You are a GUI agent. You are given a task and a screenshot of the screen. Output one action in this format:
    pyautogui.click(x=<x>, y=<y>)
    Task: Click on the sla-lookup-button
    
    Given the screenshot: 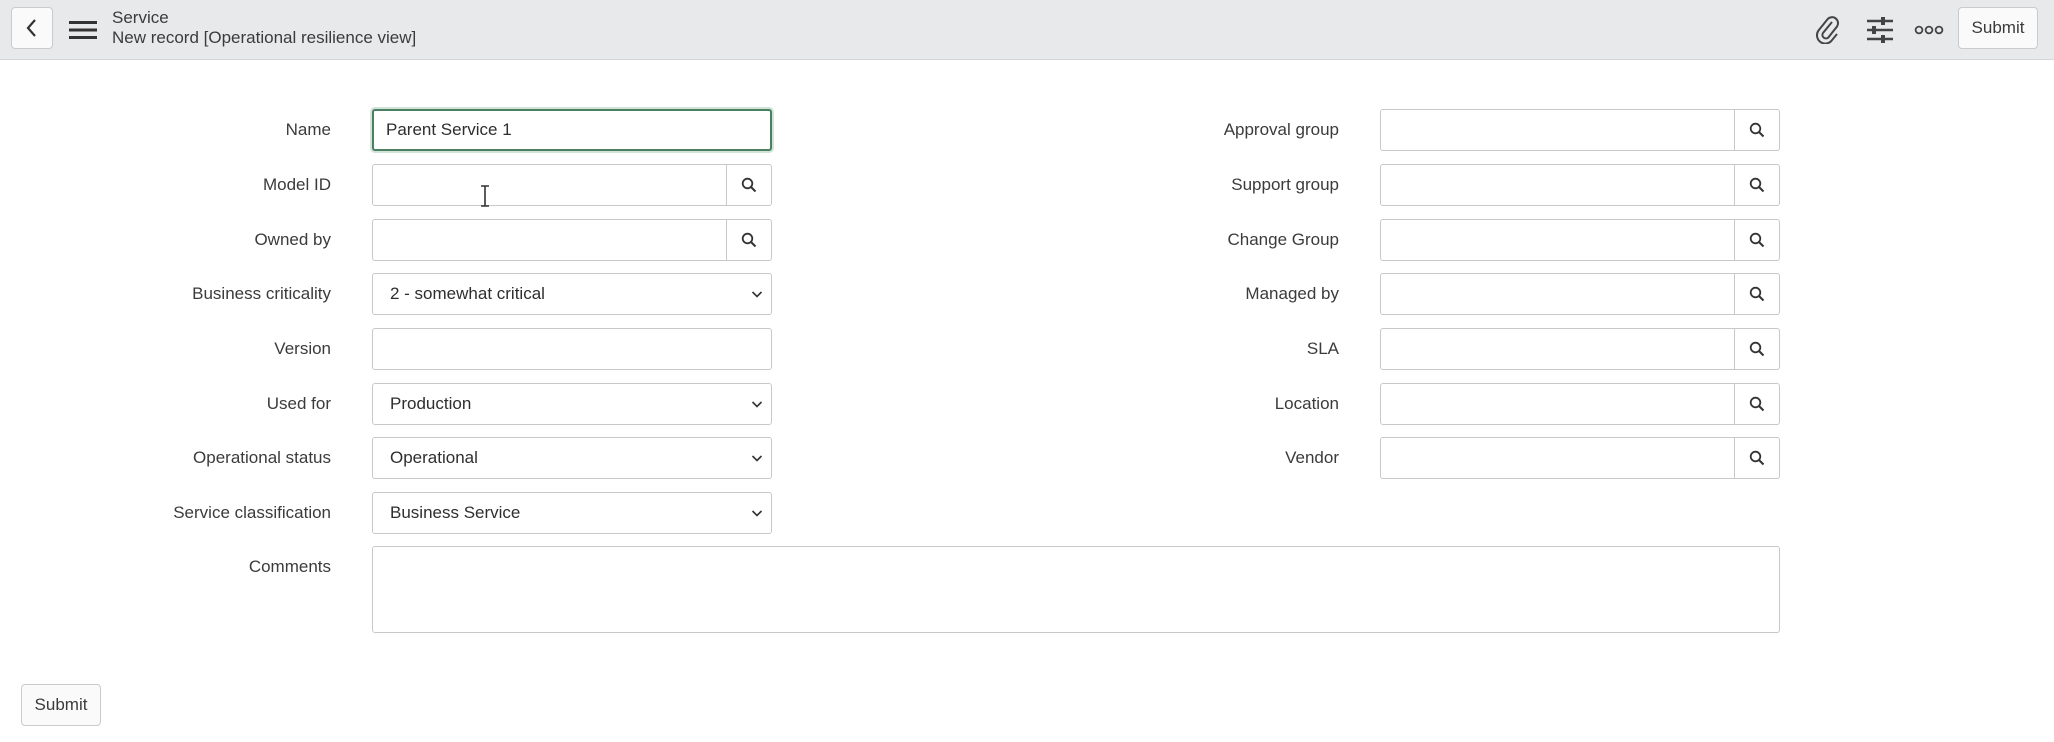 What is the action you would take?
    pyautogui.click(x=1756, y=349)
    